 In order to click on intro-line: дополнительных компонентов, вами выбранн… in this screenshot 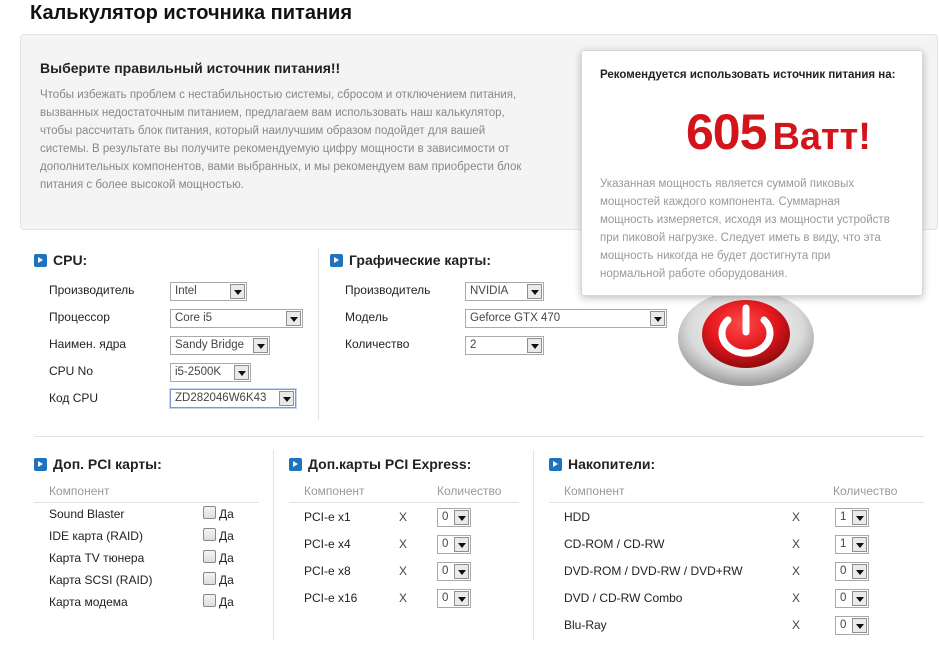, I will do `click(281, 167)`.